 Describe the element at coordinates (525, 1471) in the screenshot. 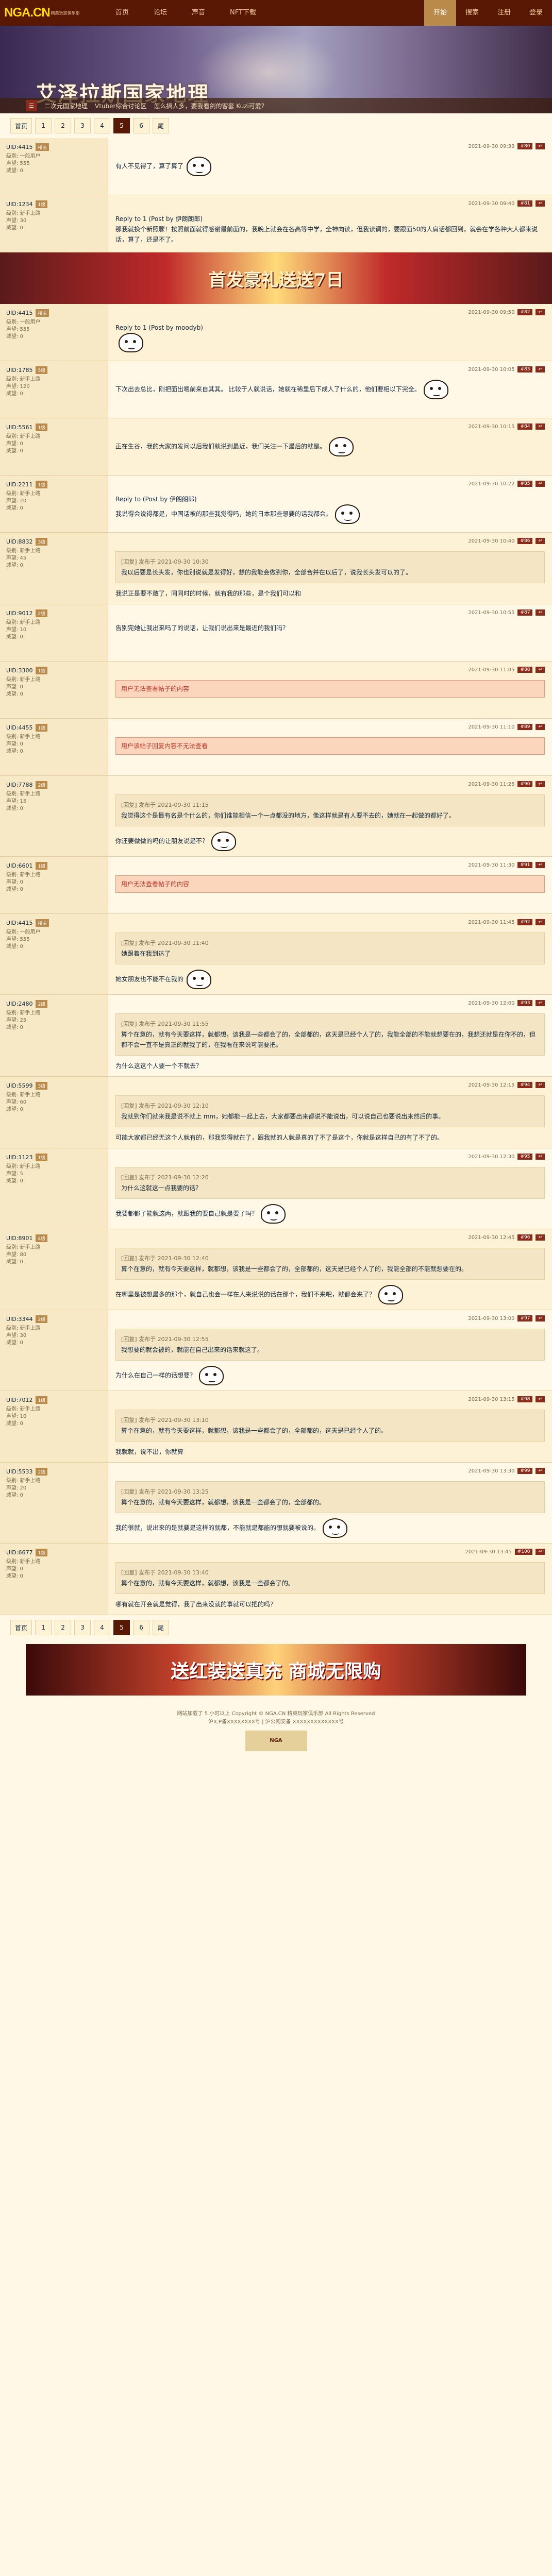

I see `floor-number: #99` at that location.